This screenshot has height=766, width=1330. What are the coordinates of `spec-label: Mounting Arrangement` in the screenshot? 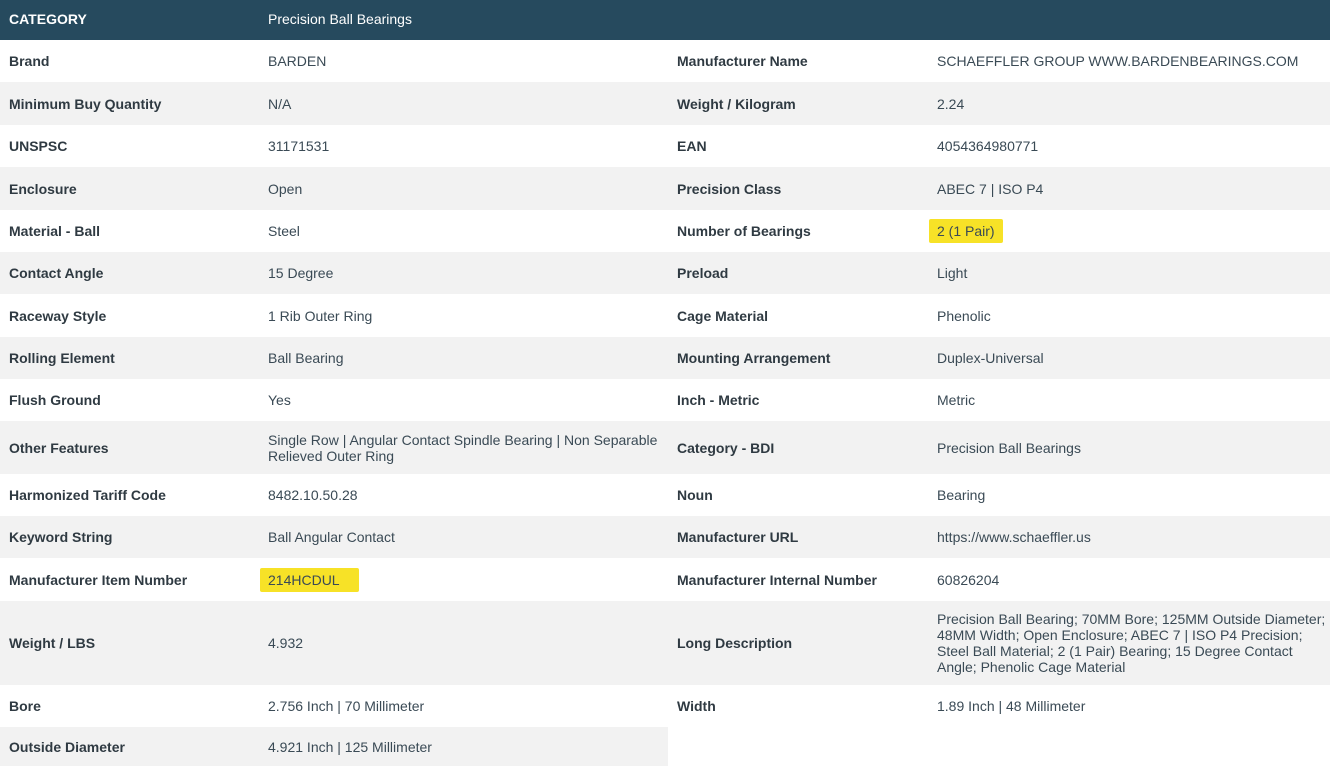 It's located at (754, 358).